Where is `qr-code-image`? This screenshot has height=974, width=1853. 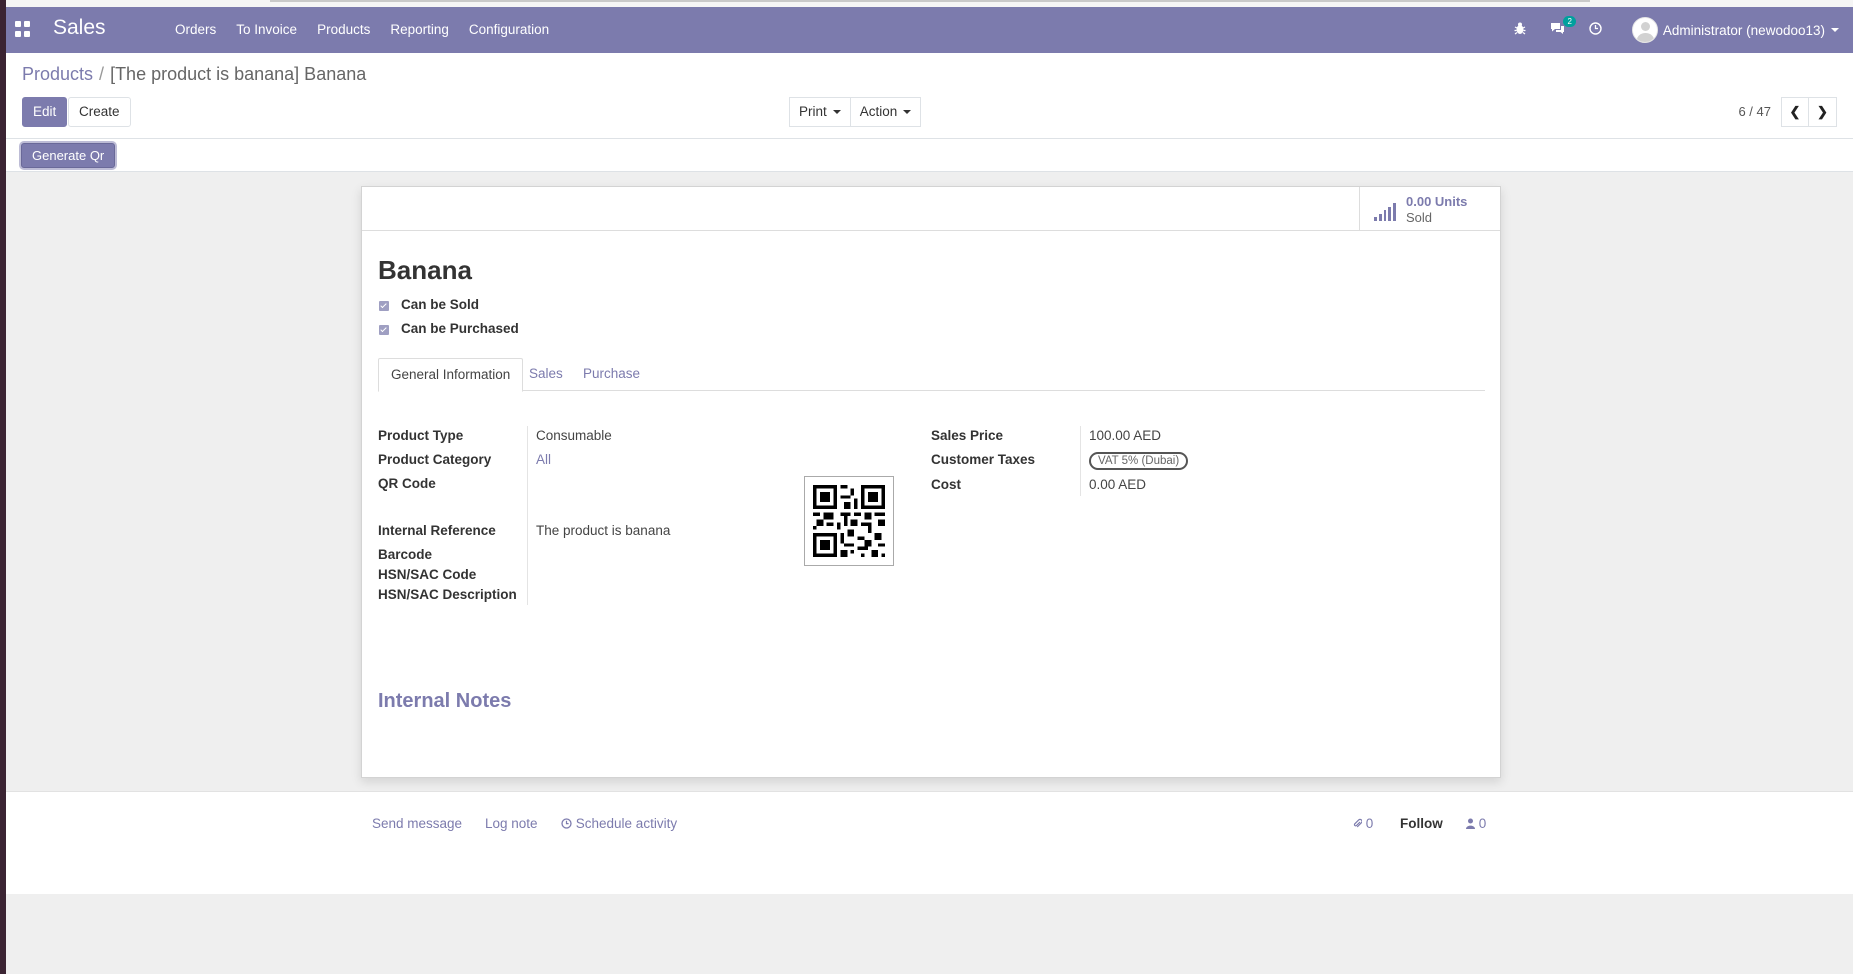 qr-code-image is located at coordinates (849, 521).